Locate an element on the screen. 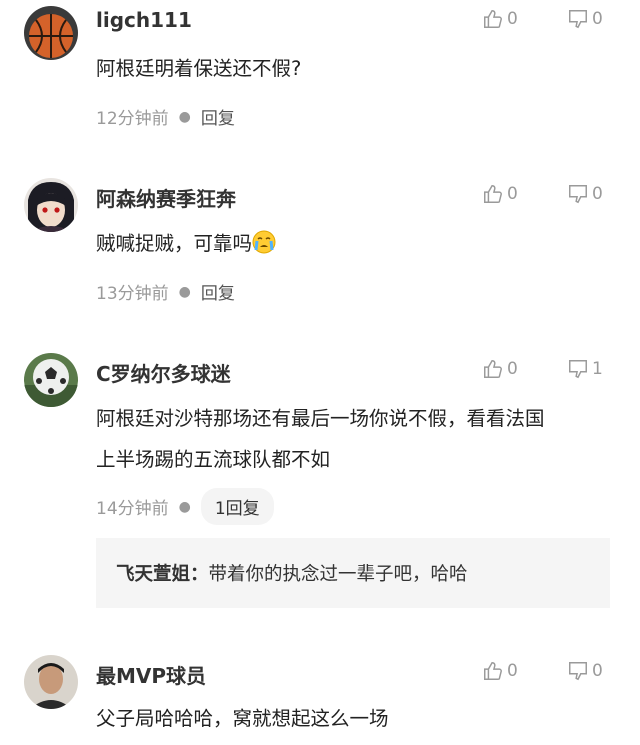 This screenshot has width=640, height=745. person-avatar-icon is located at coordinates (51, 682).